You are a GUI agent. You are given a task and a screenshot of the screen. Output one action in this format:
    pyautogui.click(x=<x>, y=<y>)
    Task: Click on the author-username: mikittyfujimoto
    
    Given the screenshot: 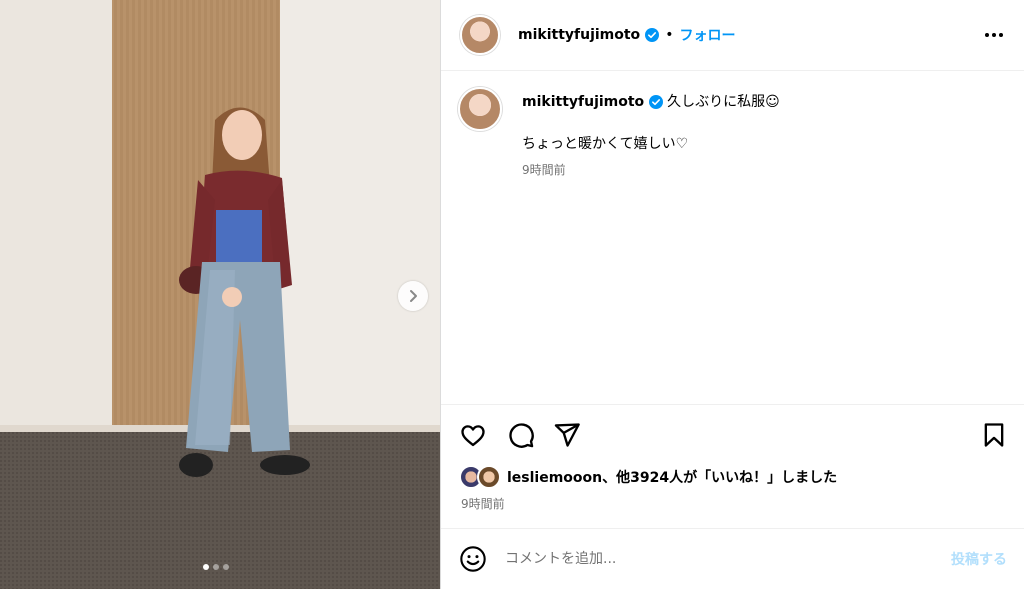 What is the action you would take?
    pyautogui.click(x=579, y=35)
    